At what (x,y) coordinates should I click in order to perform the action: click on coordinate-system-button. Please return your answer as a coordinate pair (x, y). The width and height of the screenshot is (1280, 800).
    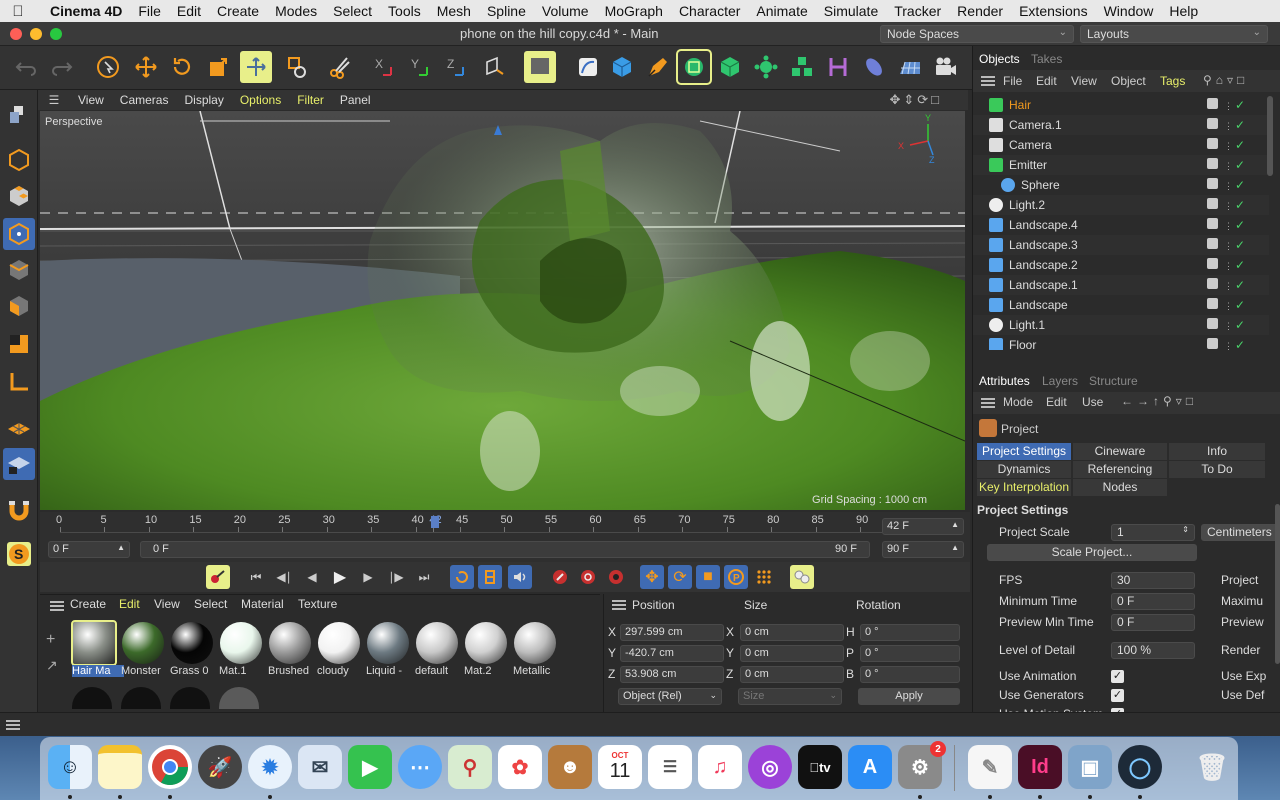
    Looking at the image, I should click on (494, 67).